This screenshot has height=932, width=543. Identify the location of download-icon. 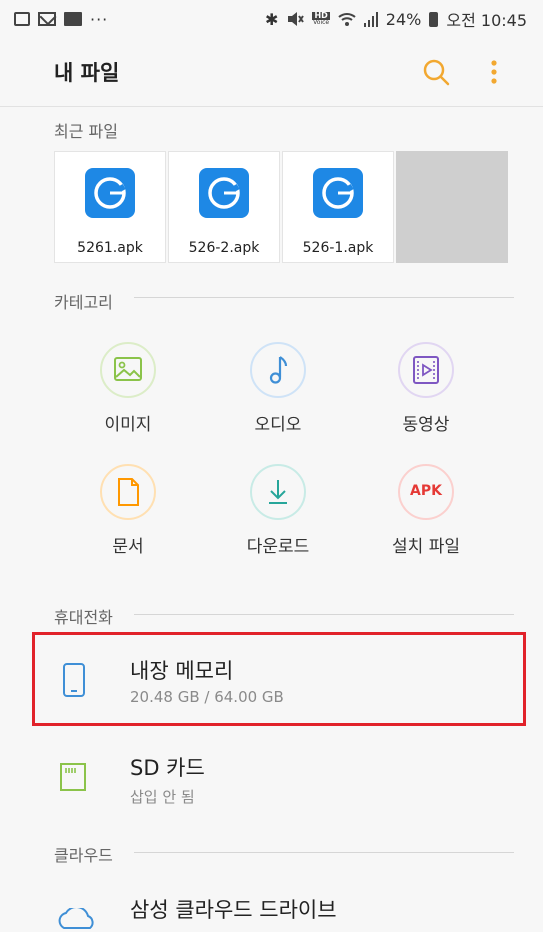
(278, 492).